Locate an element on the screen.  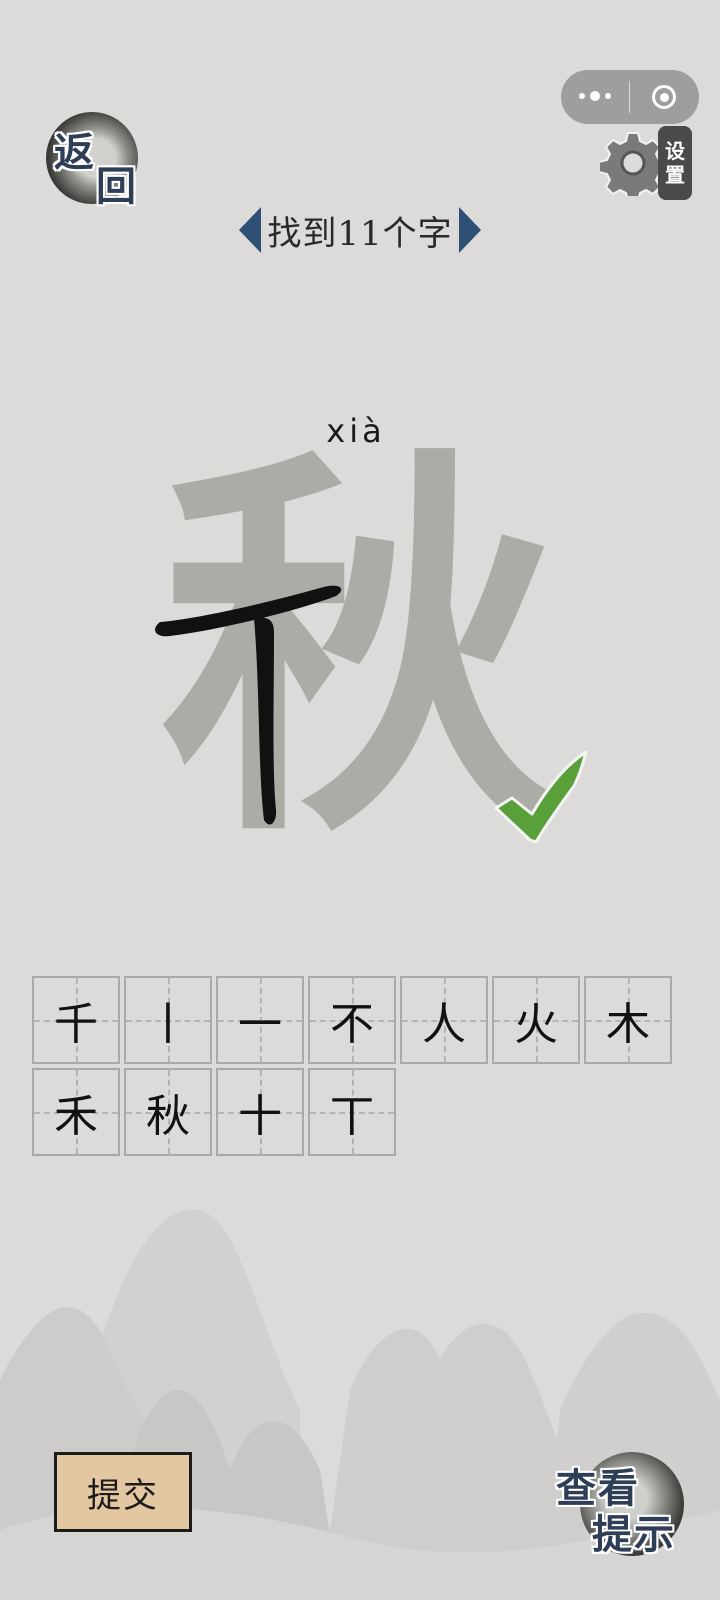
gear-icon is located at coordinates (633, 164).